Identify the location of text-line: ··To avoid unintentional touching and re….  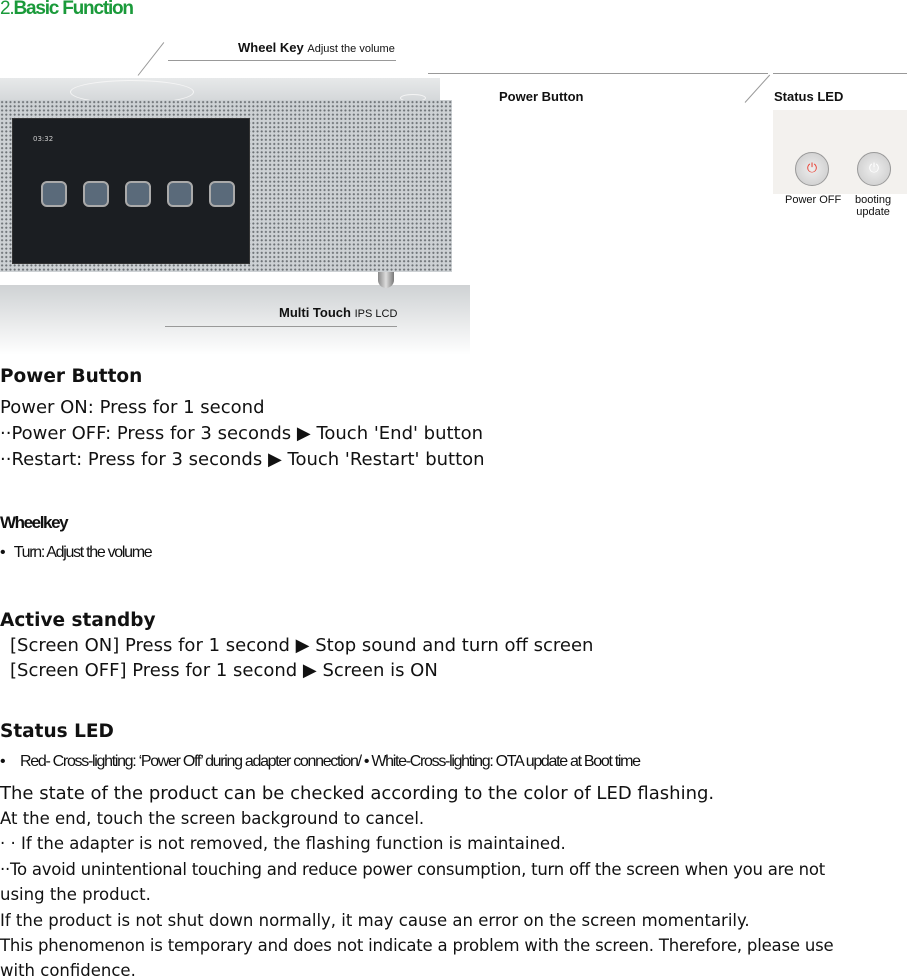
(412, 869).